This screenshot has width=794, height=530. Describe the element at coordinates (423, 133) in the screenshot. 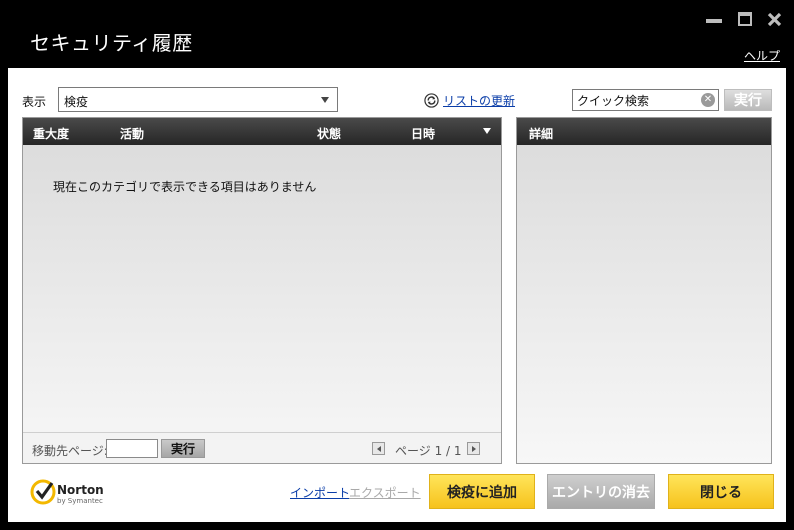

I see `column-datetime: 日時` at that location.